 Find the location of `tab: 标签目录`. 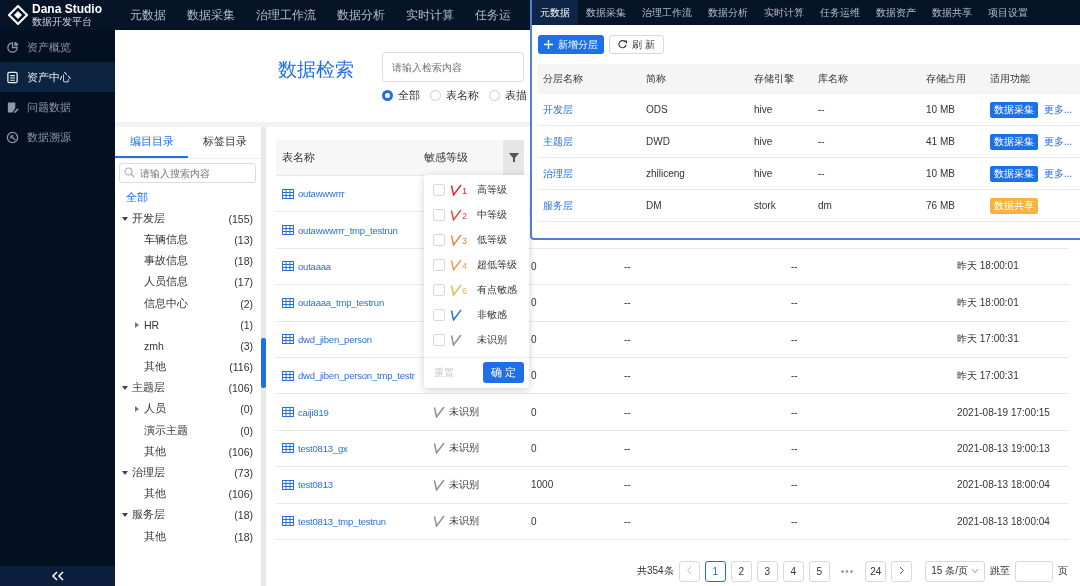

tab: 标签目录 is located at coordinates (224, 142).